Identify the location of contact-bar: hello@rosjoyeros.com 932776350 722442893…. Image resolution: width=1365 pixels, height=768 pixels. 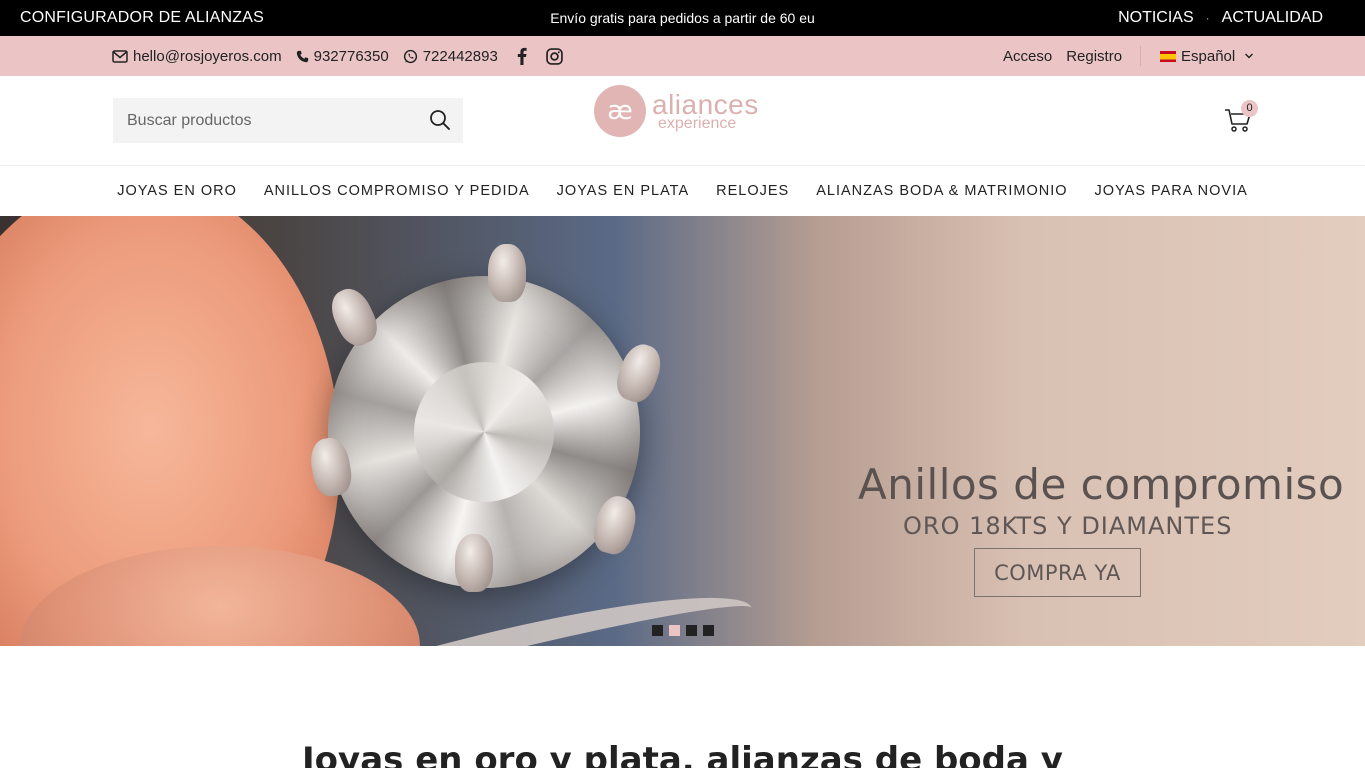
(682, 56).